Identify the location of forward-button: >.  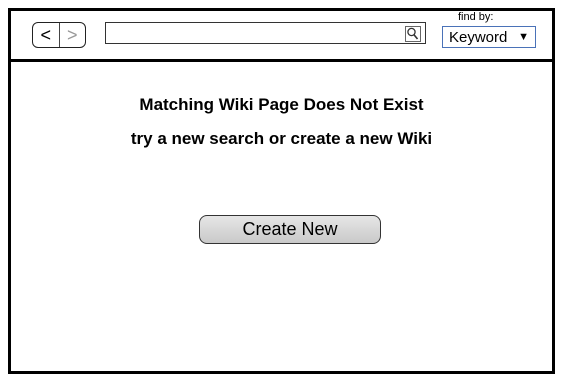
(73, 35).